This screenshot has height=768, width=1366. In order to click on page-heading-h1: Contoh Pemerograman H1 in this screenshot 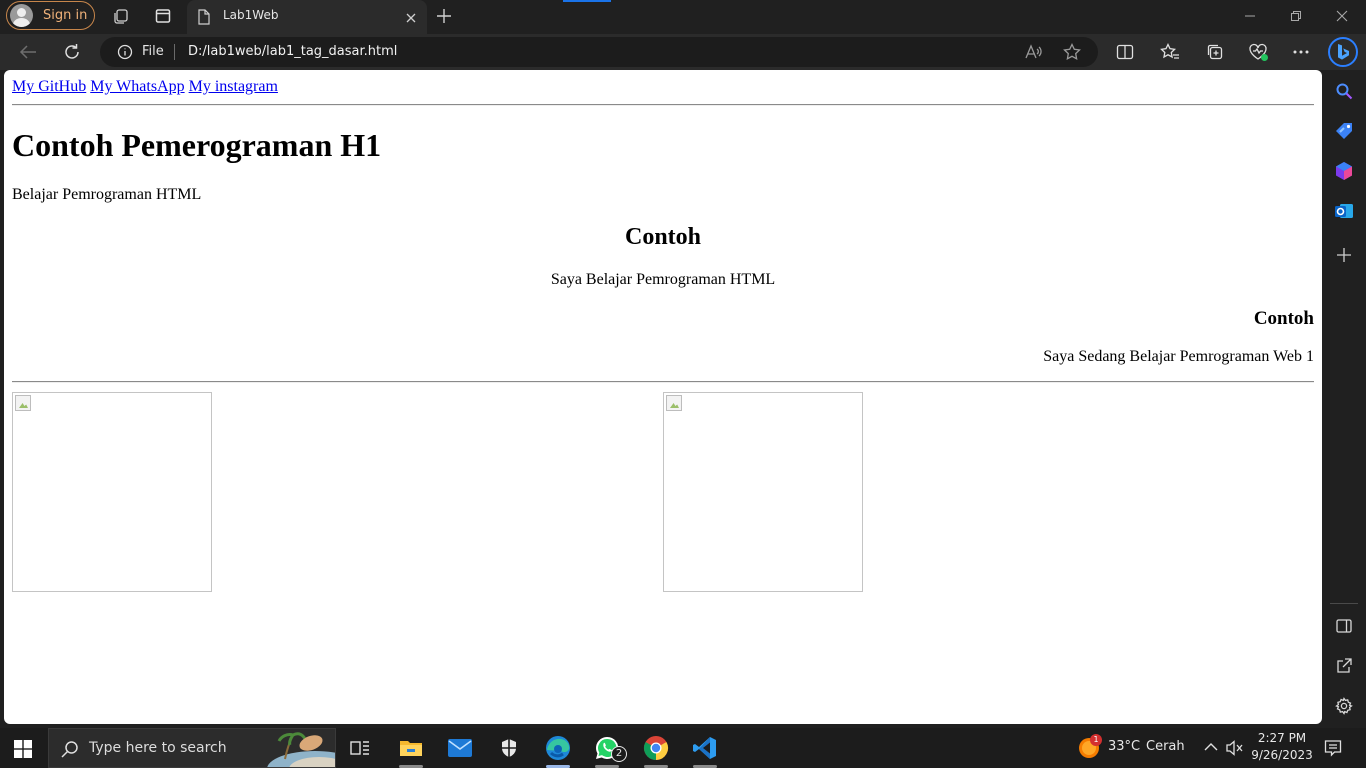, I will do `click(197, 145)`.